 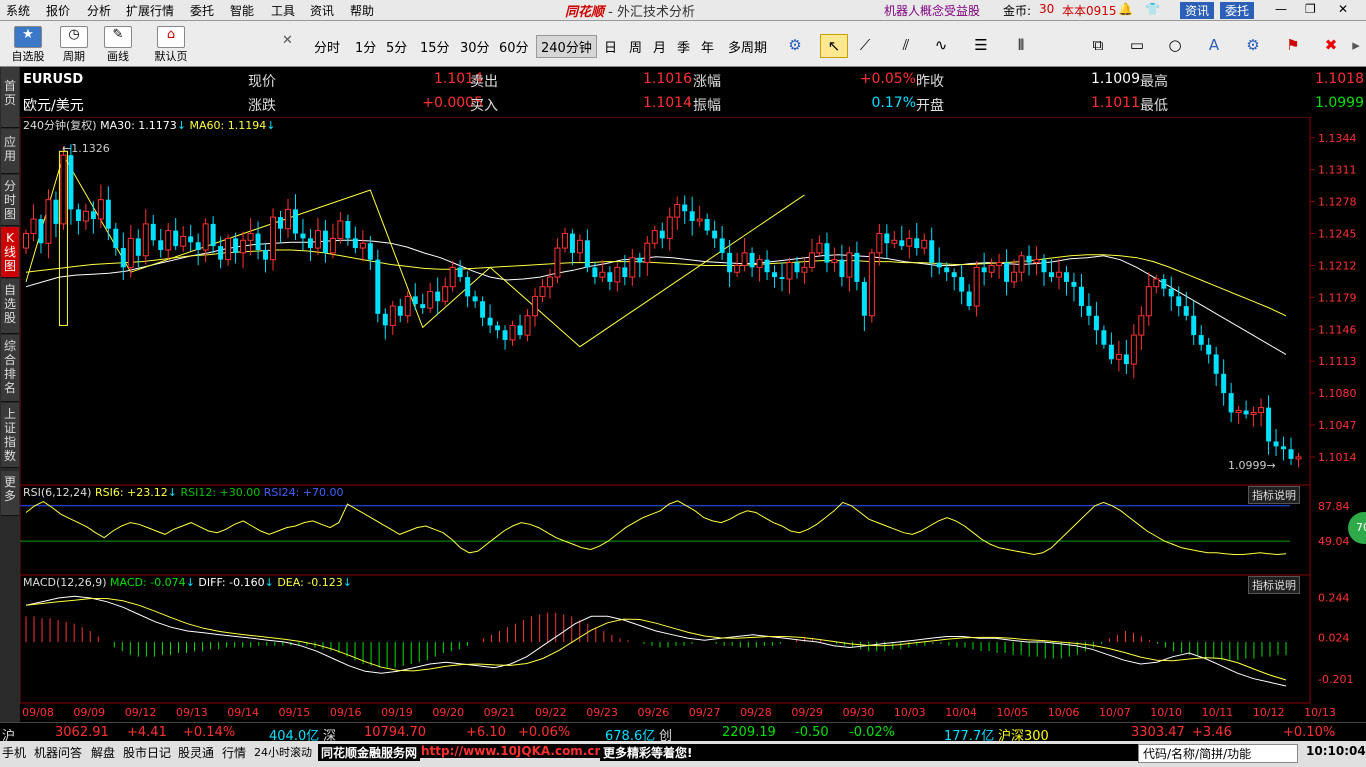 What do you see at coordinates (1175, 45) in the screenshot?
I see `circle-icon: ○` at bounding box center [1175, 45].